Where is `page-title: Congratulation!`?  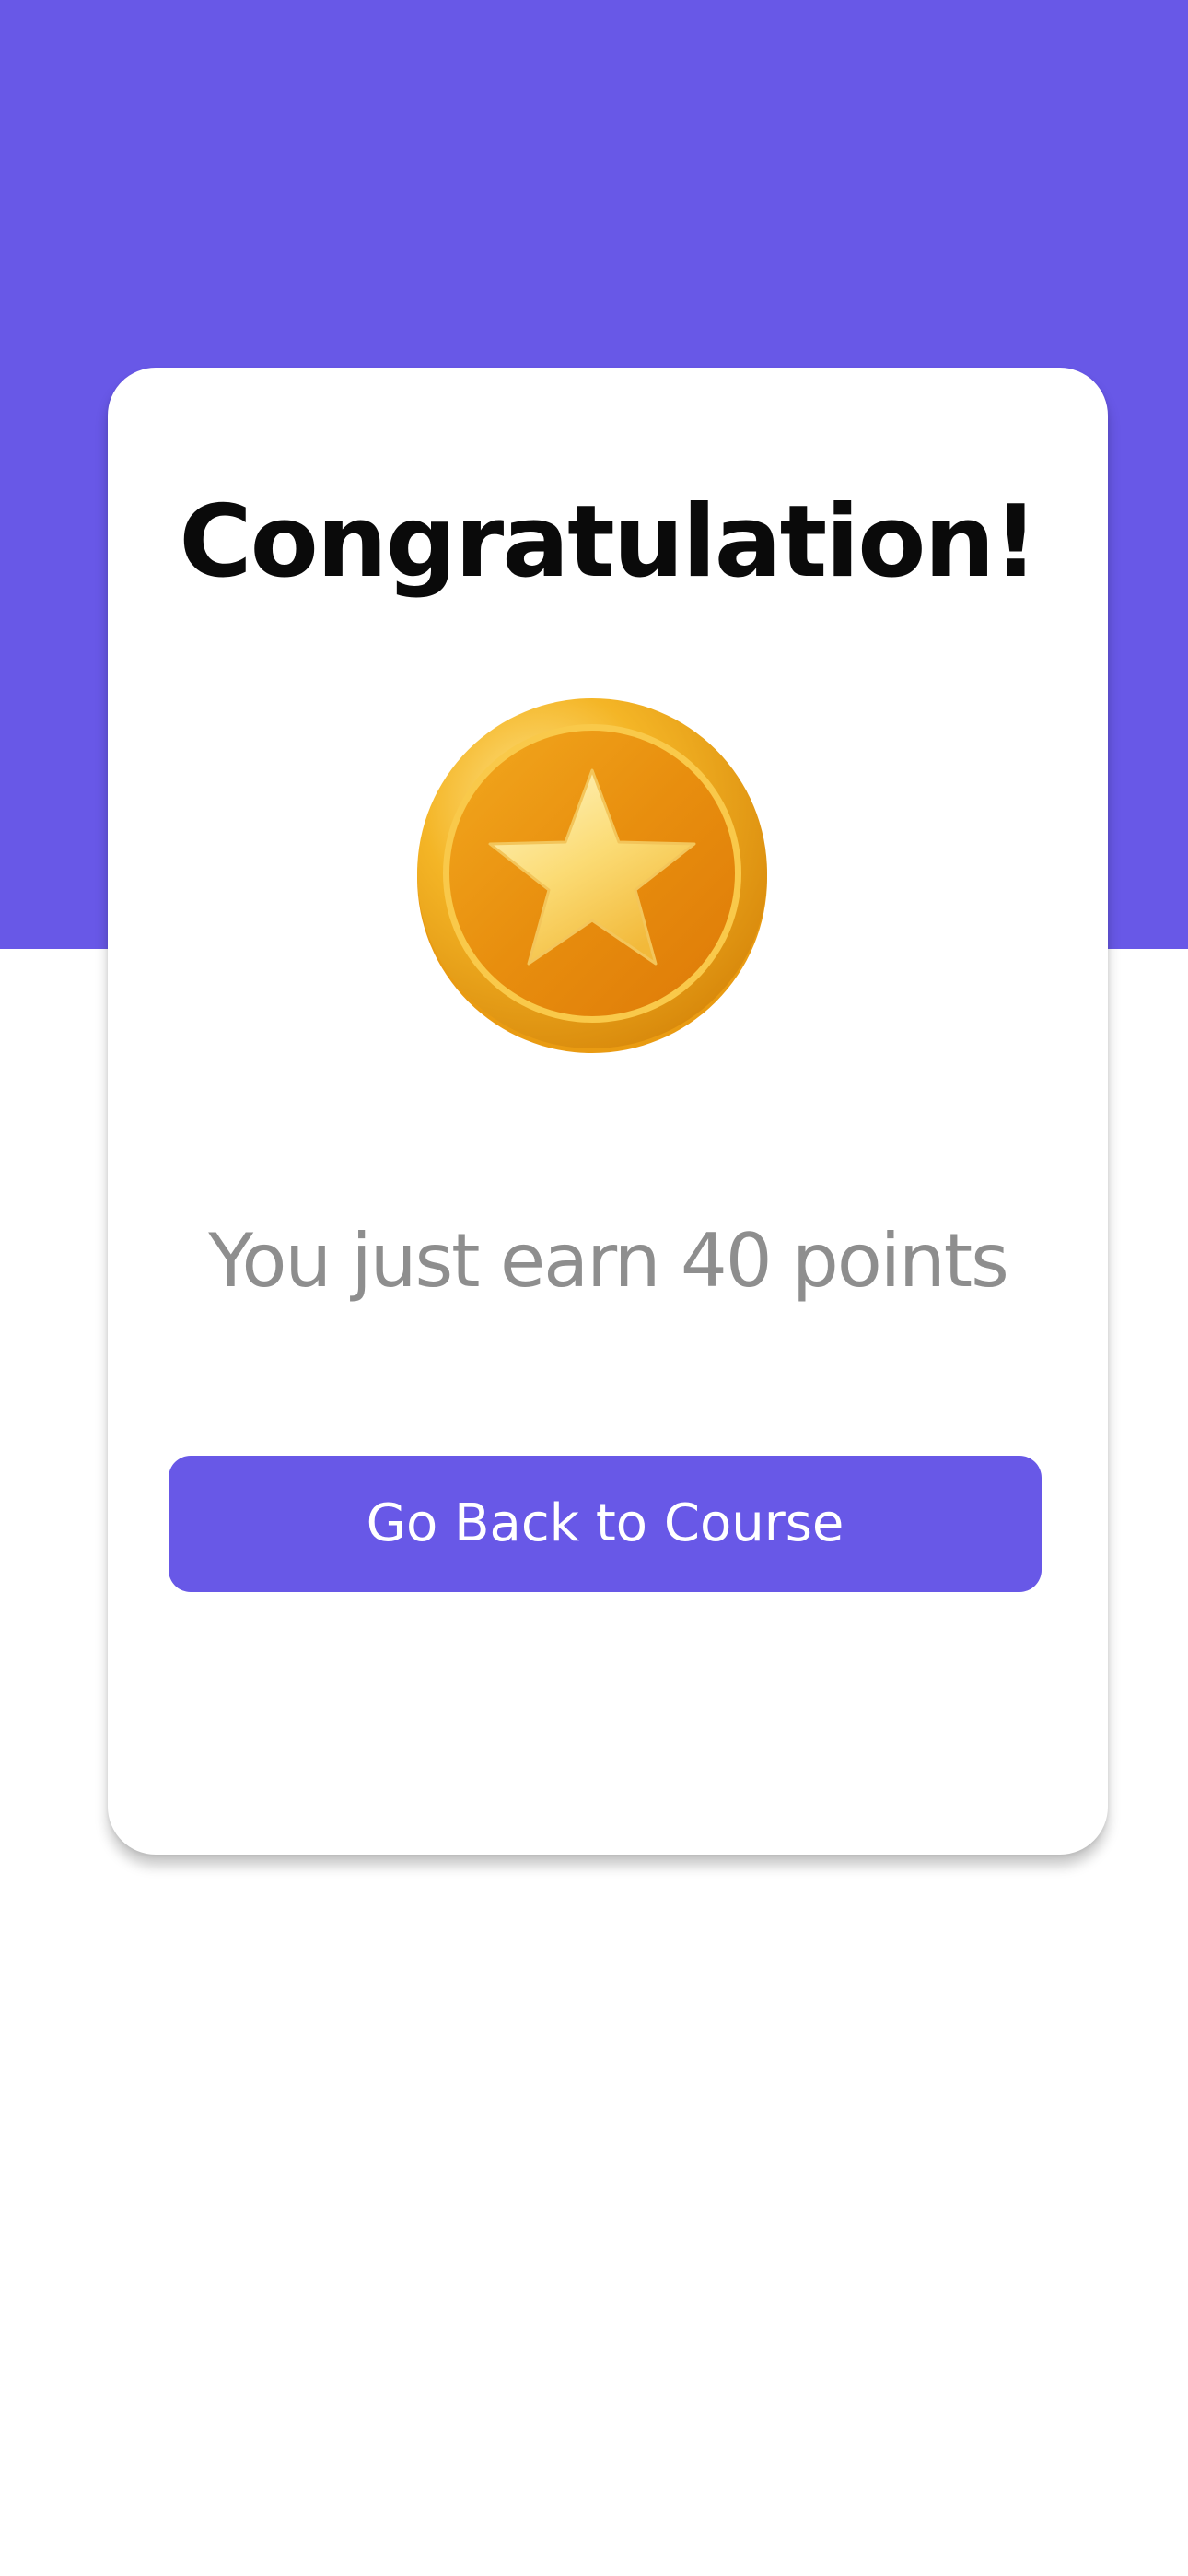 page-title: Congratulation! is located at coordinates (608, 542).